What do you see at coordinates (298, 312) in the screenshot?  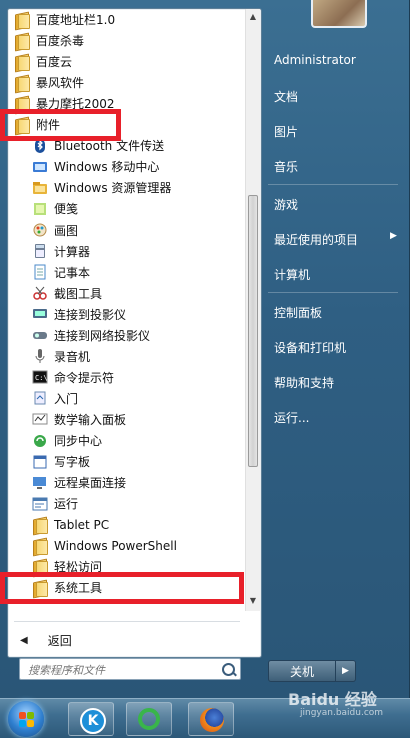 I see `right-item-control-panel: 控制面板` at bounding box center [298, 312].